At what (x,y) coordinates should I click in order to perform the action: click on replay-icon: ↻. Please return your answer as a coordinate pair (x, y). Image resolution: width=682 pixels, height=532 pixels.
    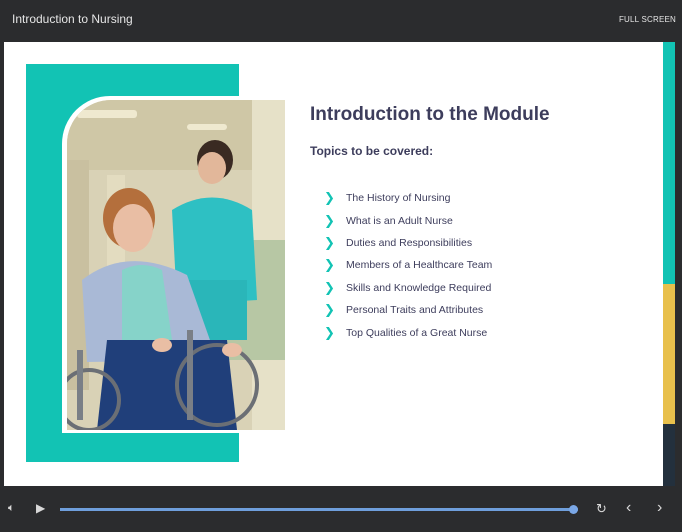
    Looking at the image, I should click on (601, 509).